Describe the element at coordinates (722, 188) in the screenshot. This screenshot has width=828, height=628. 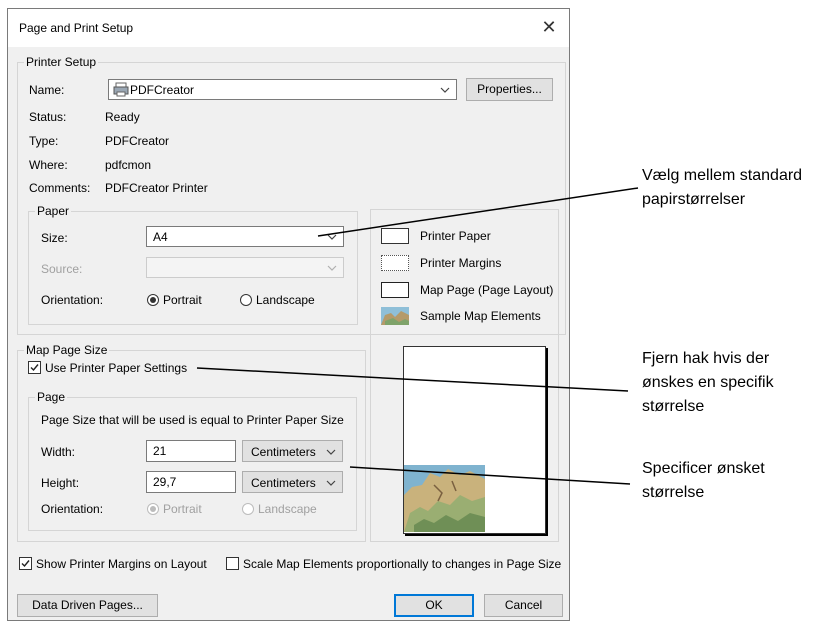
I see `annotation-paper-size: Vælg mellem standard papirstørrelser` at that location.